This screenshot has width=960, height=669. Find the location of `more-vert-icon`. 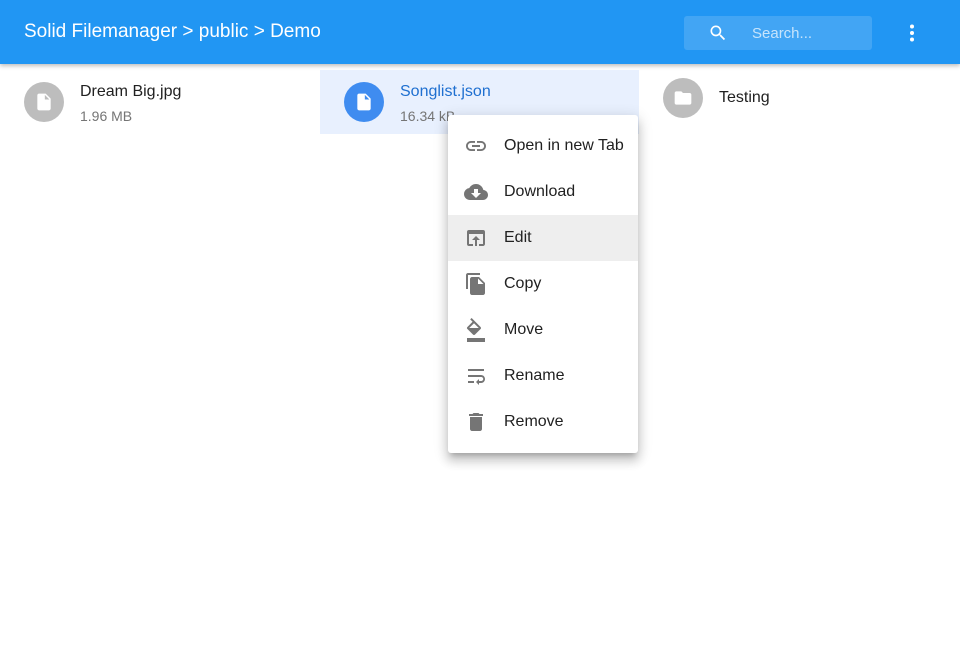

more-vert-icon is located at coordinates (912, 33).